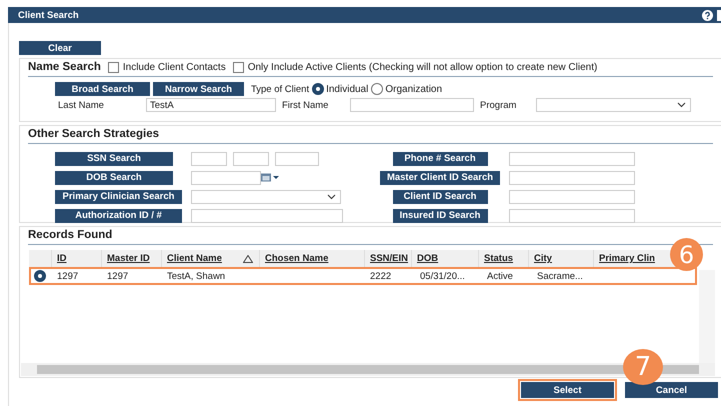  What do you see at coordinates (194, 258) in the screenshot?
I see `column-header: Client Name` at bounding box center [194, 258].